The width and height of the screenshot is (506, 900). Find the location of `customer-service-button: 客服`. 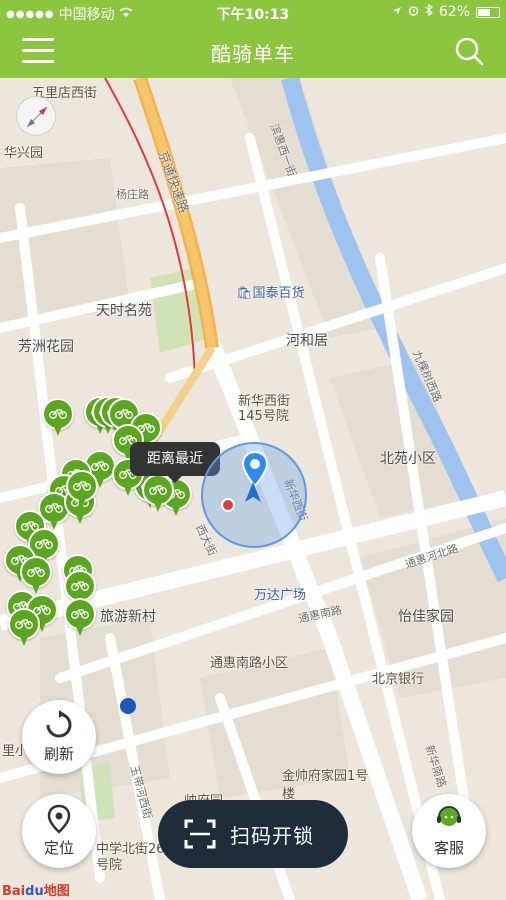

customer-service-button: 客服 is located at coordinates (449, 831).